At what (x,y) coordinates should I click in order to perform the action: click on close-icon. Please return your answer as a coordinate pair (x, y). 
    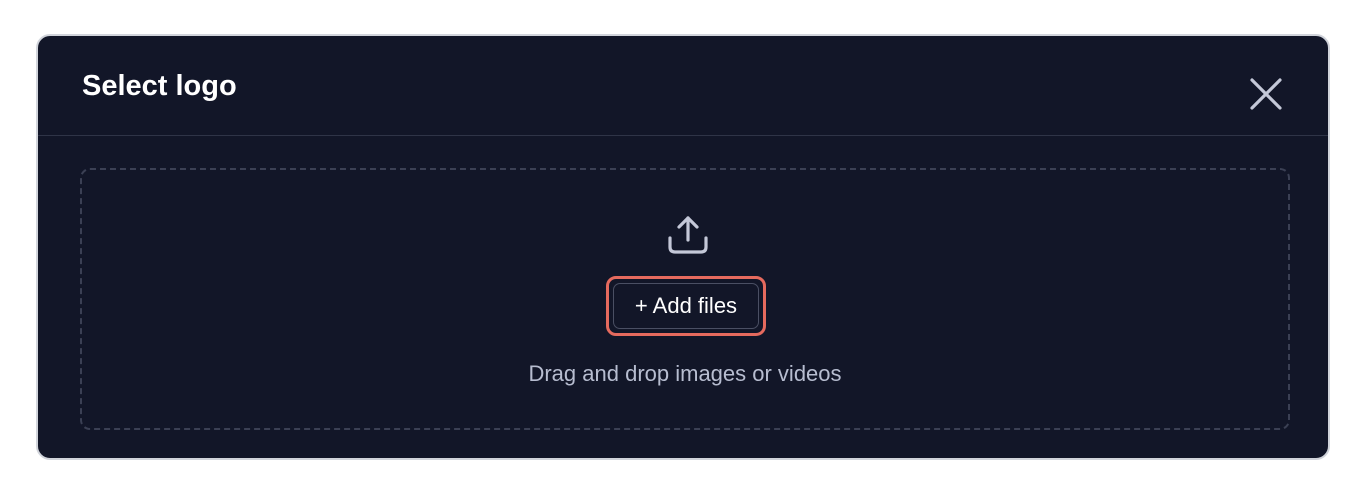
    Looking at the image, I should click on (1266, 94).